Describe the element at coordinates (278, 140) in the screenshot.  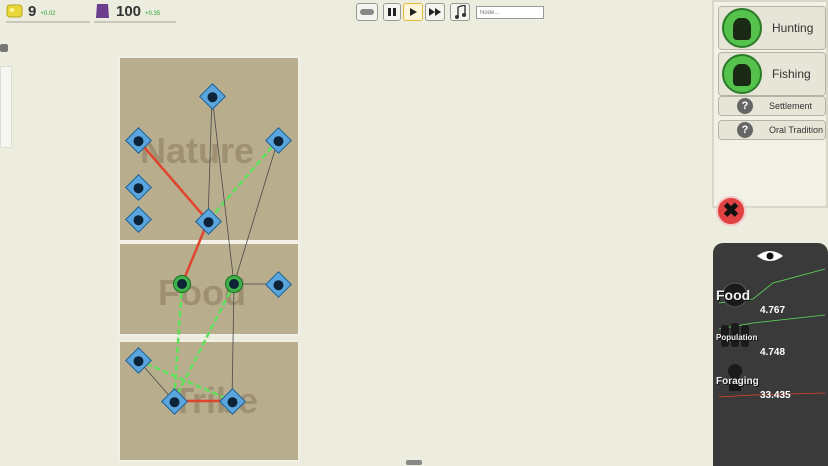
I see `water-icon` at that location.